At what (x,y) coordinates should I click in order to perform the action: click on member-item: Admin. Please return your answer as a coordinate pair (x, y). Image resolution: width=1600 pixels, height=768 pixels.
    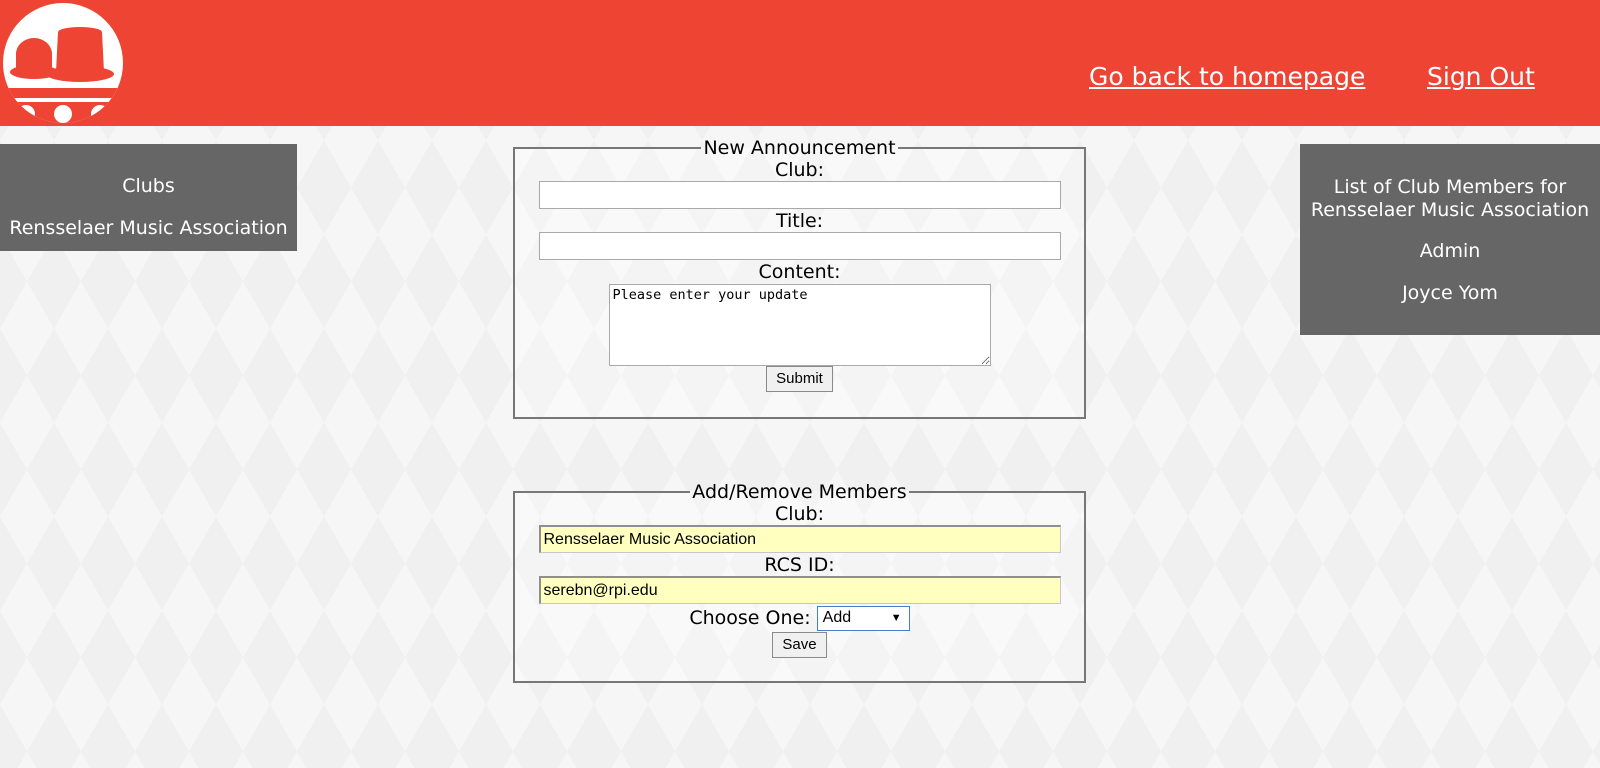
    Looking at the image, I should click on (1450, 251).